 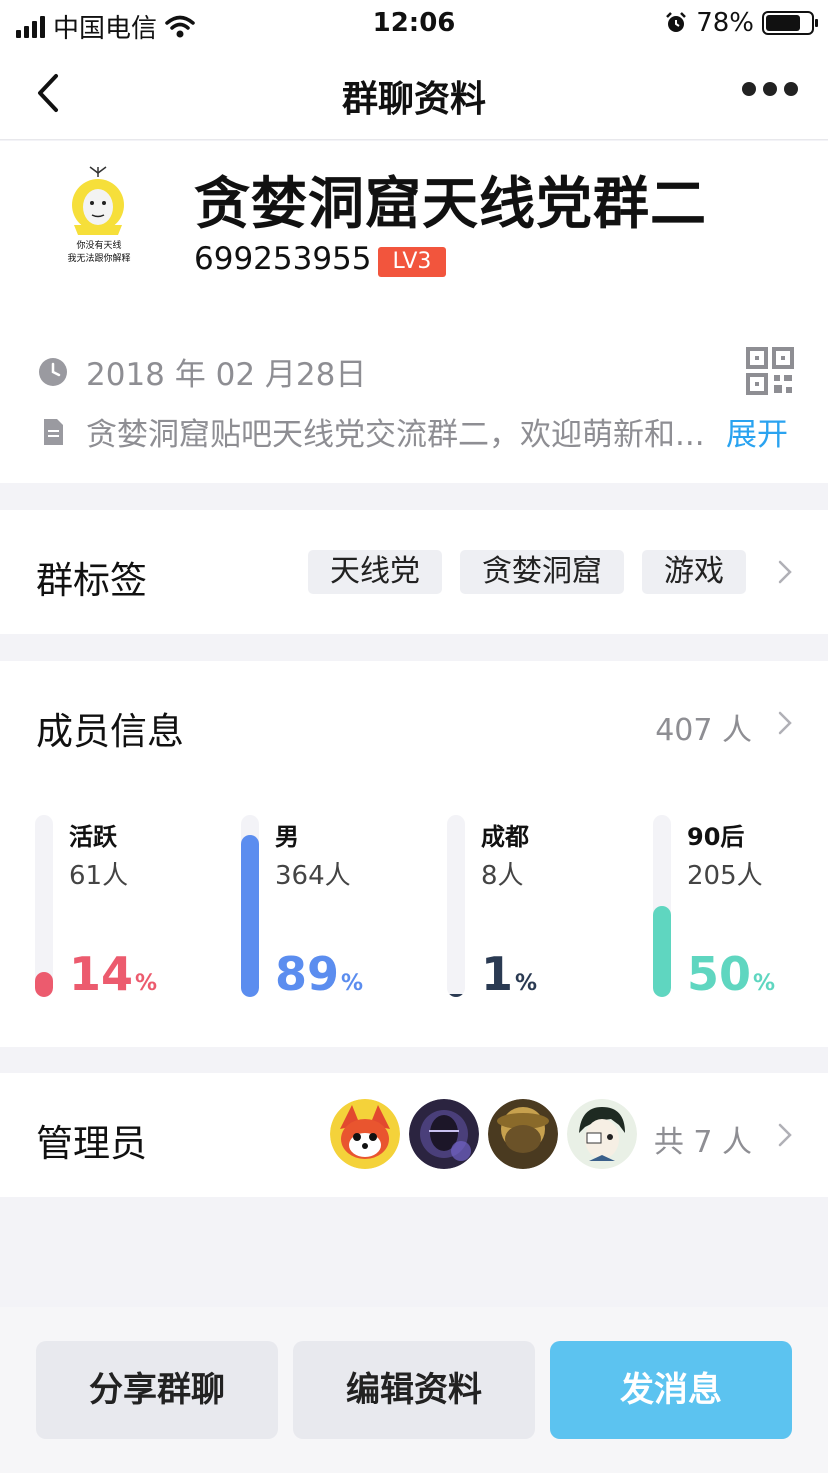 I want to click on tag-chip: 天线党, so click(x=375, y=572).